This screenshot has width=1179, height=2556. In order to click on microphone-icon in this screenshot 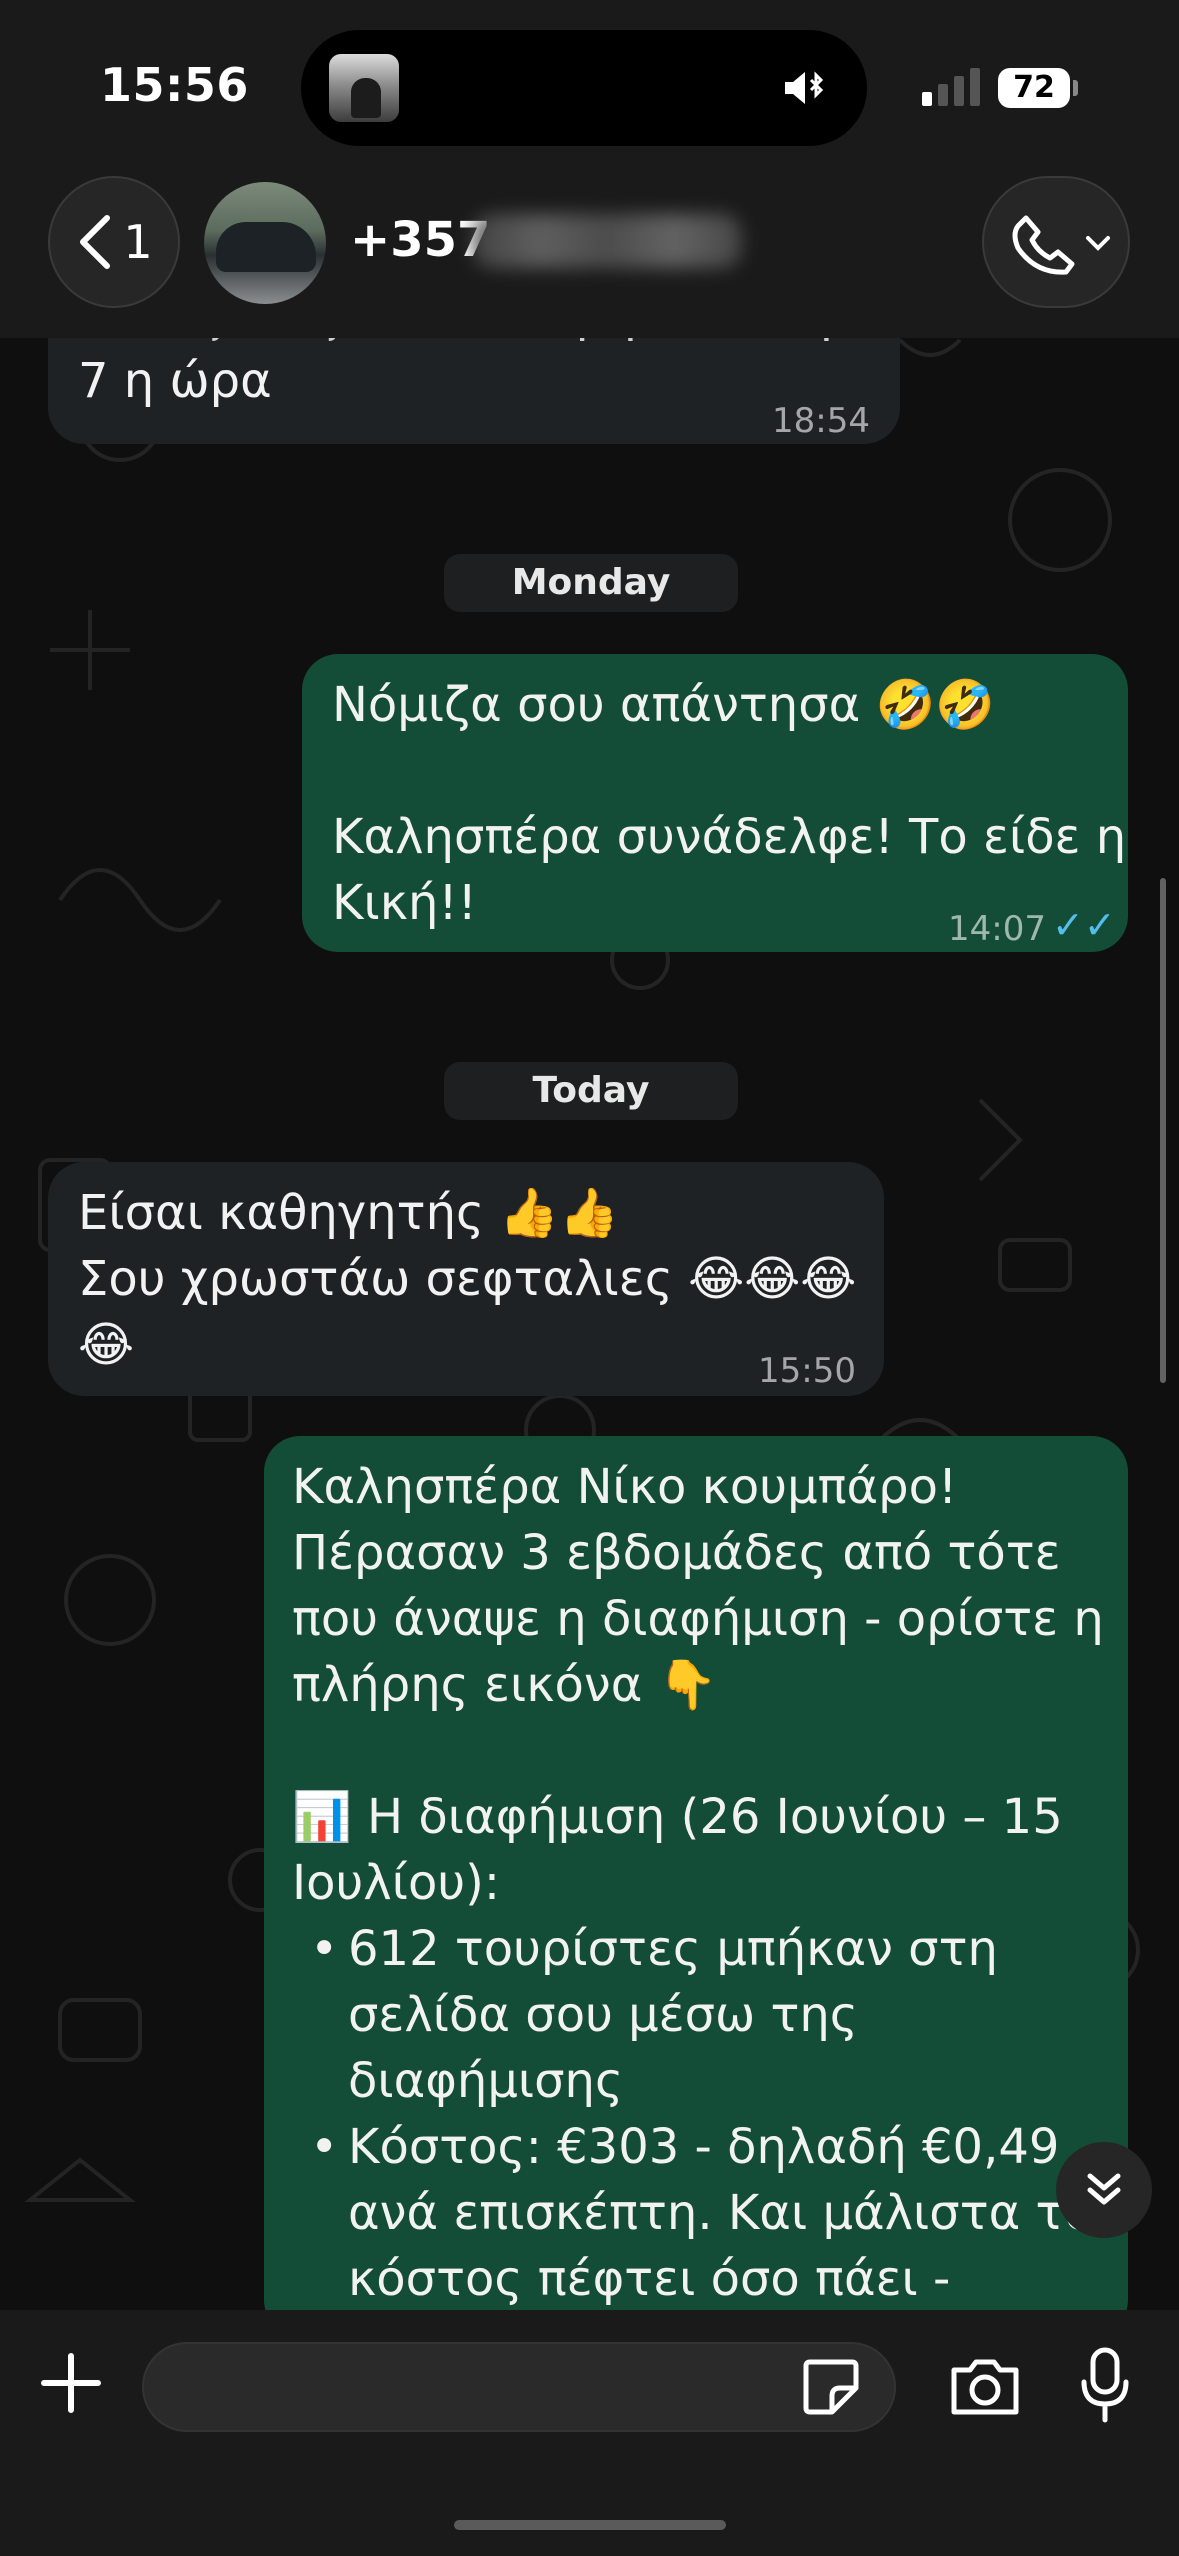, I will do `click(1105, 2385)`.